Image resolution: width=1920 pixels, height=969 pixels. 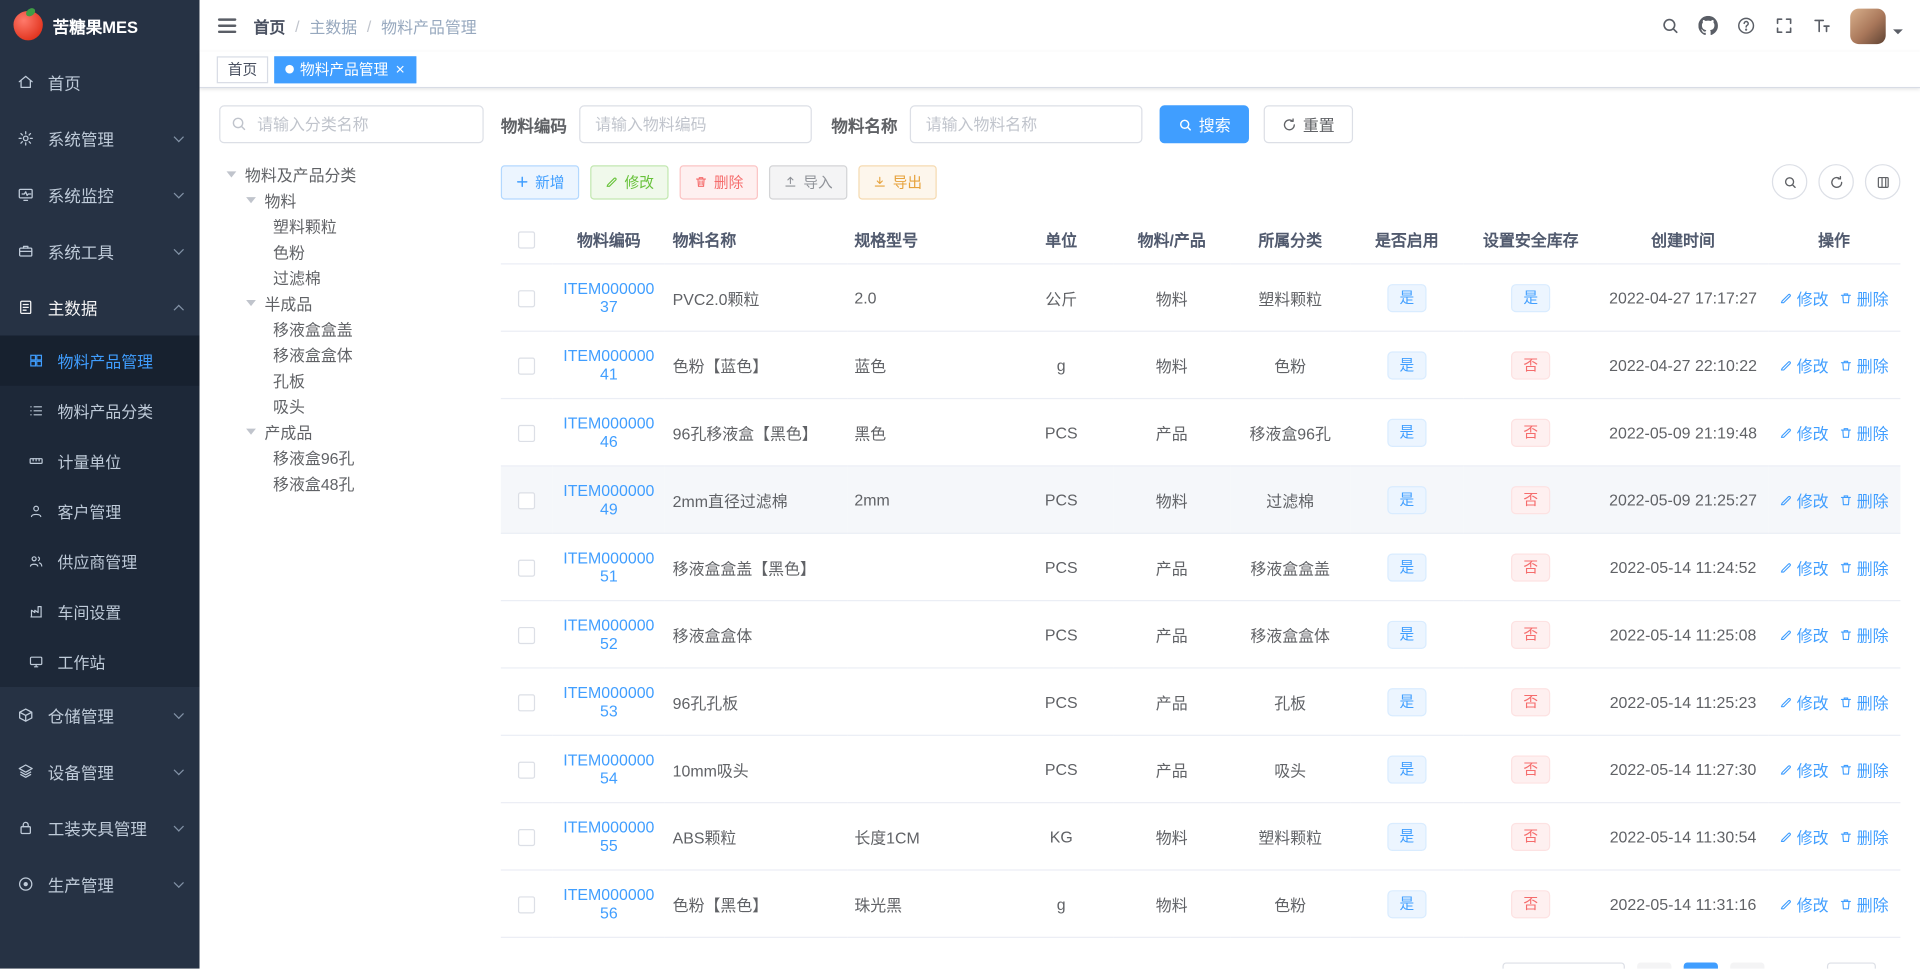 What do you see at coordinates (609, 701) in the screenshot?
I see `item-code-link: ITEM00000053` at bounding box center [609, 701].